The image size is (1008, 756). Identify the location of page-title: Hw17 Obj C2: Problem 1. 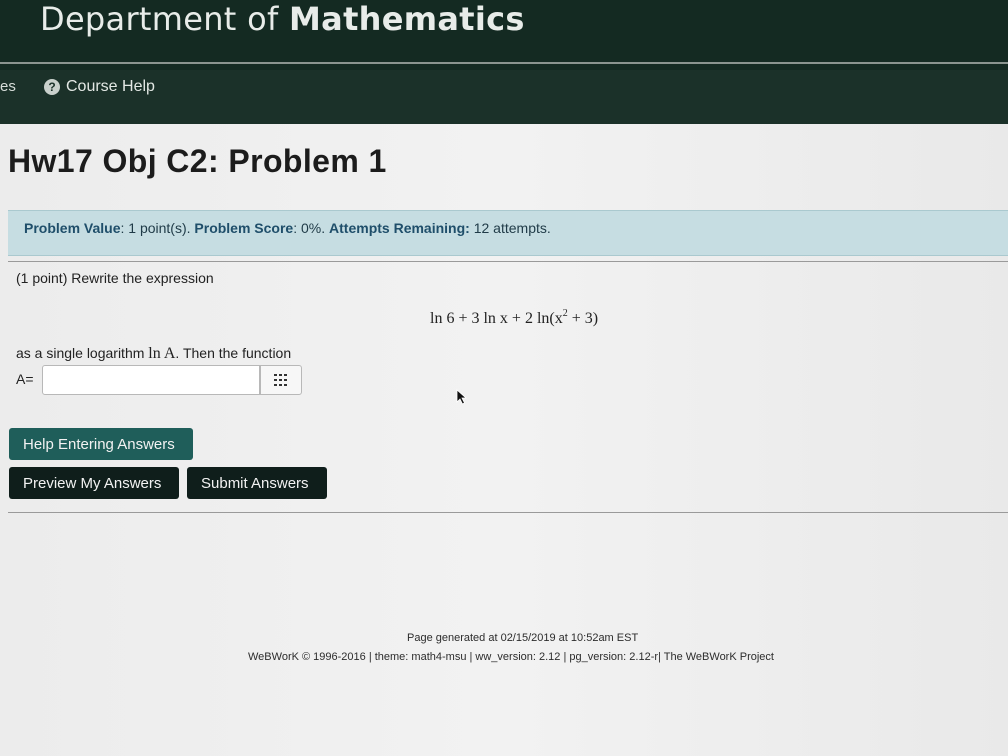
(197, 161).